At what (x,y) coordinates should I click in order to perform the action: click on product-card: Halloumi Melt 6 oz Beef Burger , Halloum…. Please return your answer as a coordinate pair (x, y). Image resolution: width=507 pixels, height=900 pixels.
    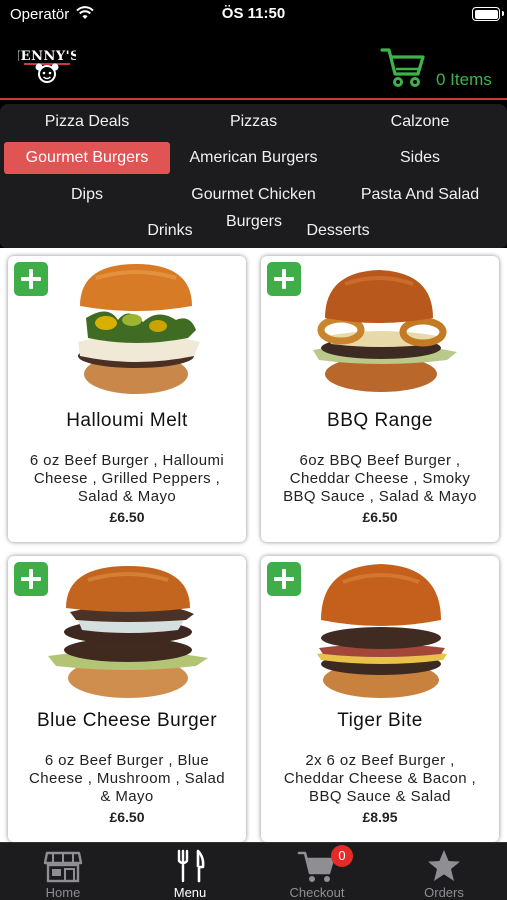
    Looking at the image, I should click on (127, 399).